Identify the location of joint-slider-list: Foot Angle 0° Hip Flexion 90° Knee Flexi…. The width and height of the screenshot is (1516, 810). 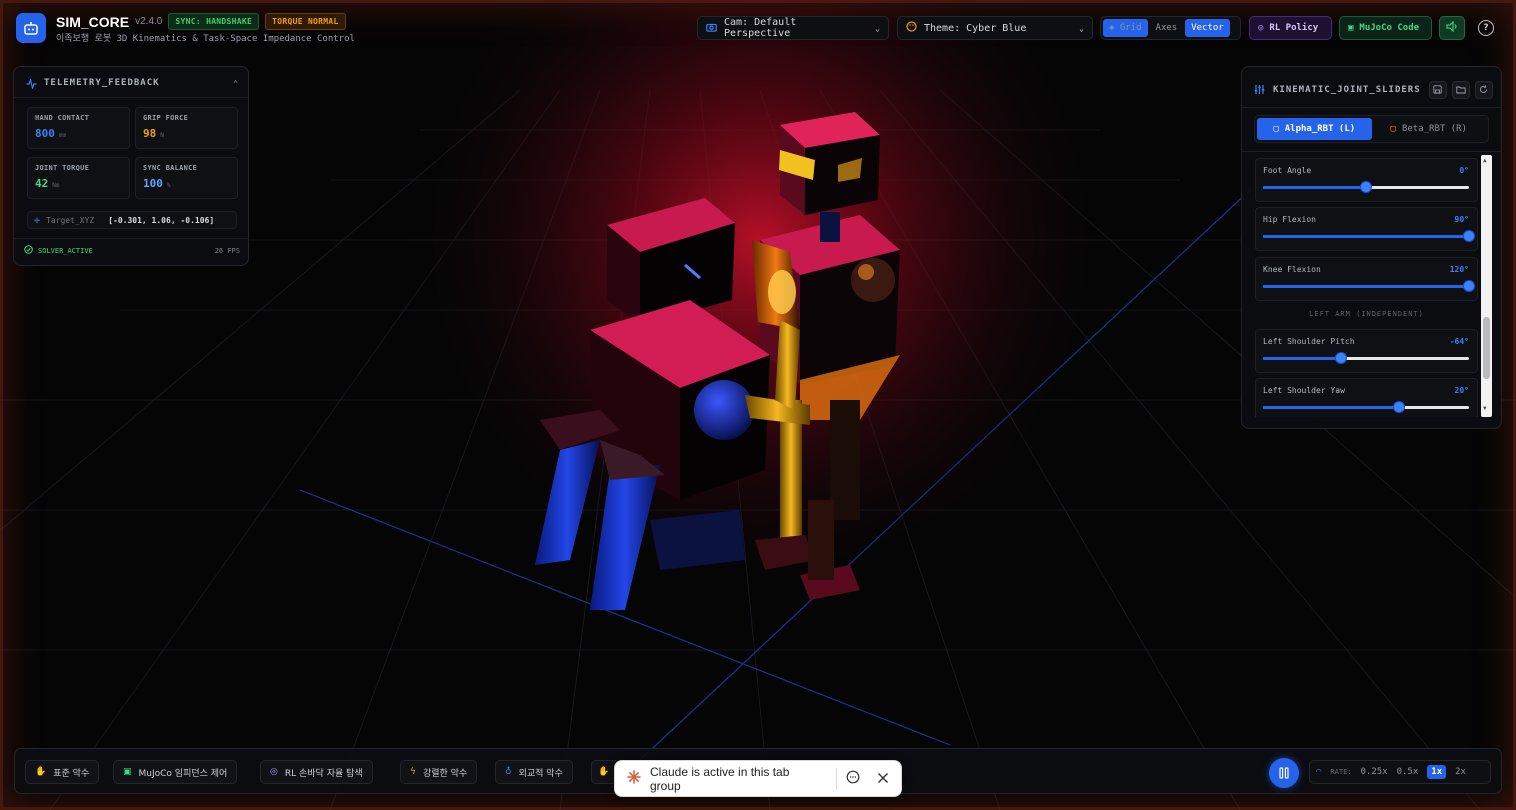
(1366, 286).